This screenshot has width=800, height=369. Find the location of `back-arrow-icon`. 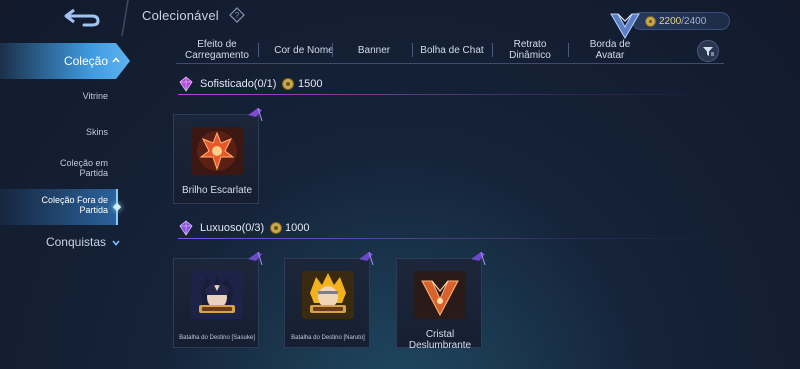

back-arrow-icon is located at coordinates (82, 17).